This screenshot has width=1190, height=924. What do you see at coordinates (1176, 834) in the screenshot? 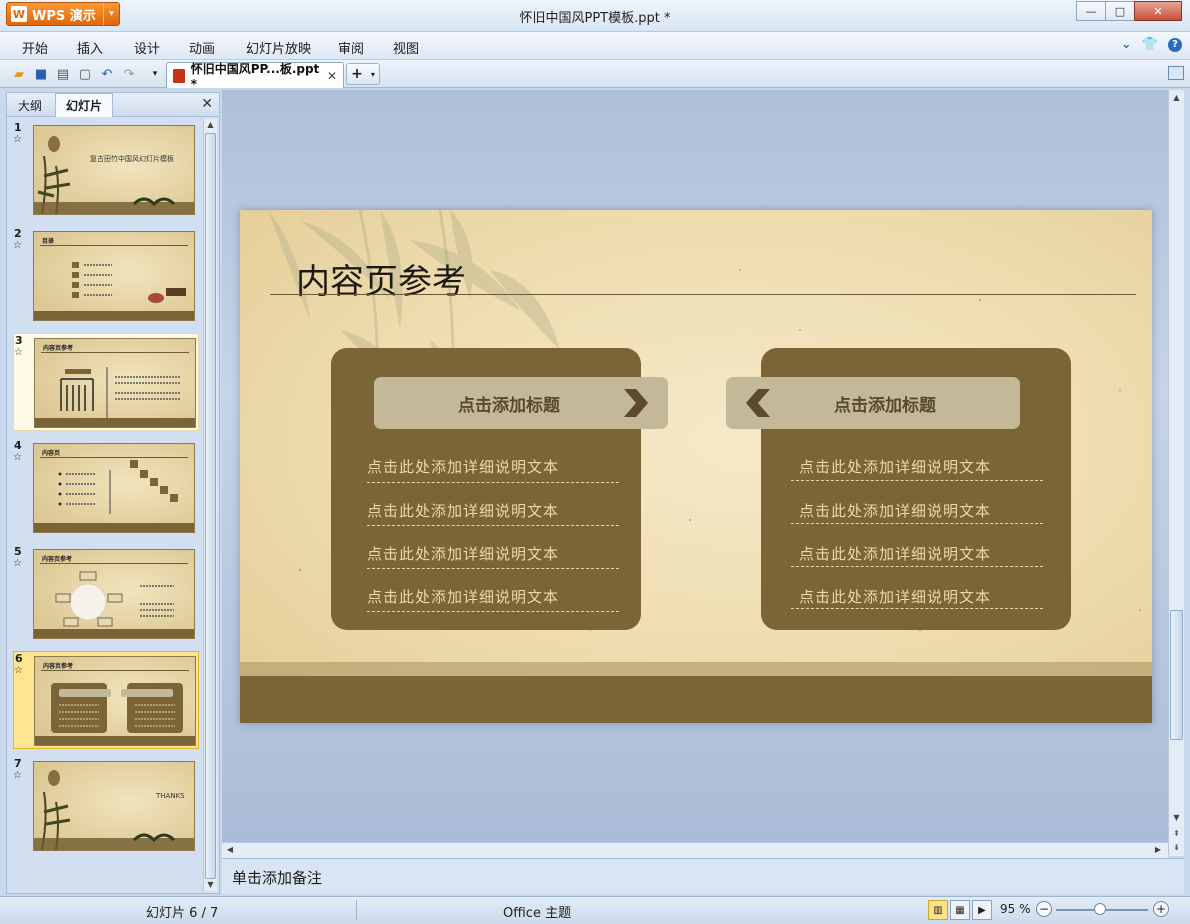
I see `previous-slide-icon: ⇞` at bounding box center [1176, 834].